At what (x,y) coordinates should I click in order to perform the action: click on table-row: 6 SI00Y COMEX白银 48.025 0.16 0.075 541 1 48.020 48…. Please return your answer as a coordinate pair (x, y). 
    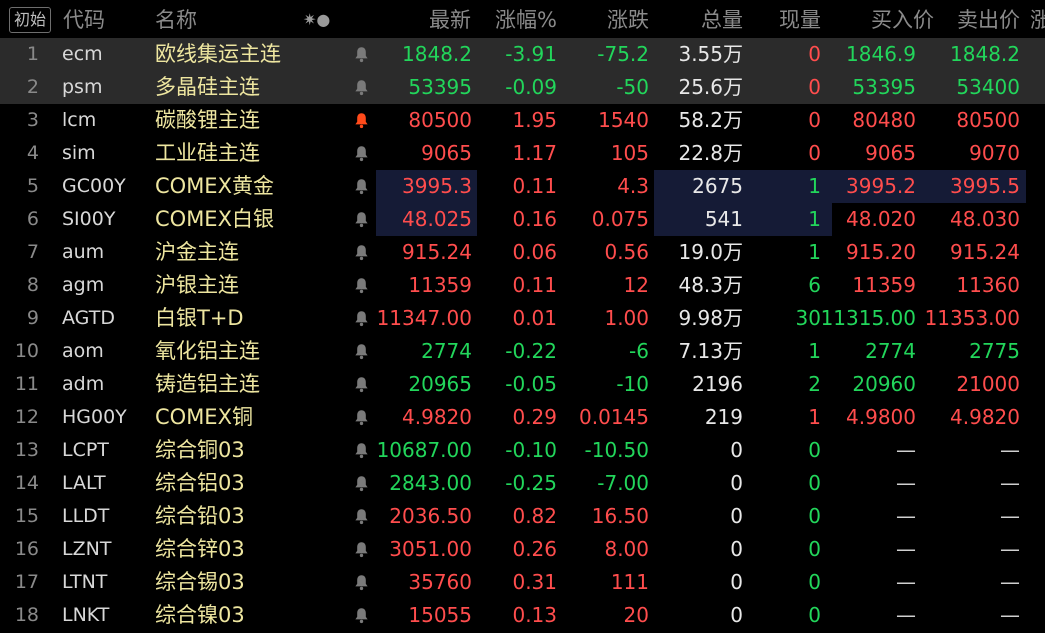
    Looking at the image, I should click on (522, 219).